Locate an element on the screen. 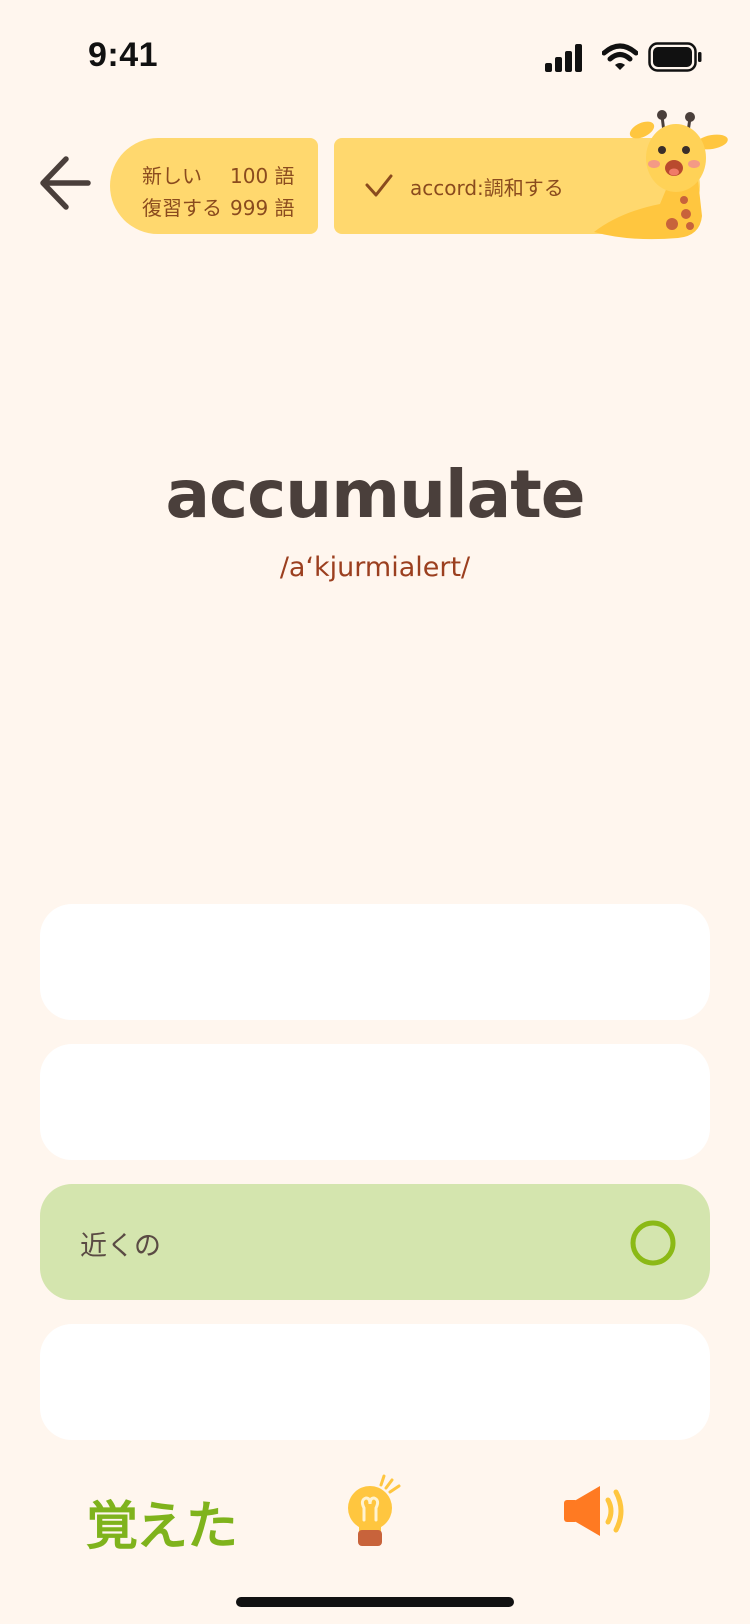 The image size is (750, 1624). giraffe-mascot is located at coordinates (661, 175).